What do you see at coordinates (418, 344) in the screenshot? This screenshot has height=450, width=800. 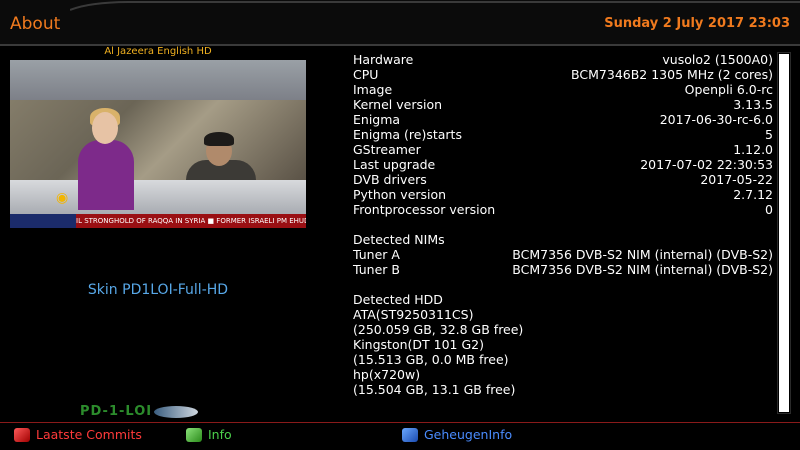 I see `hdd-line: Kingston(DT 101 G2)` at bounding box center [418, 344].